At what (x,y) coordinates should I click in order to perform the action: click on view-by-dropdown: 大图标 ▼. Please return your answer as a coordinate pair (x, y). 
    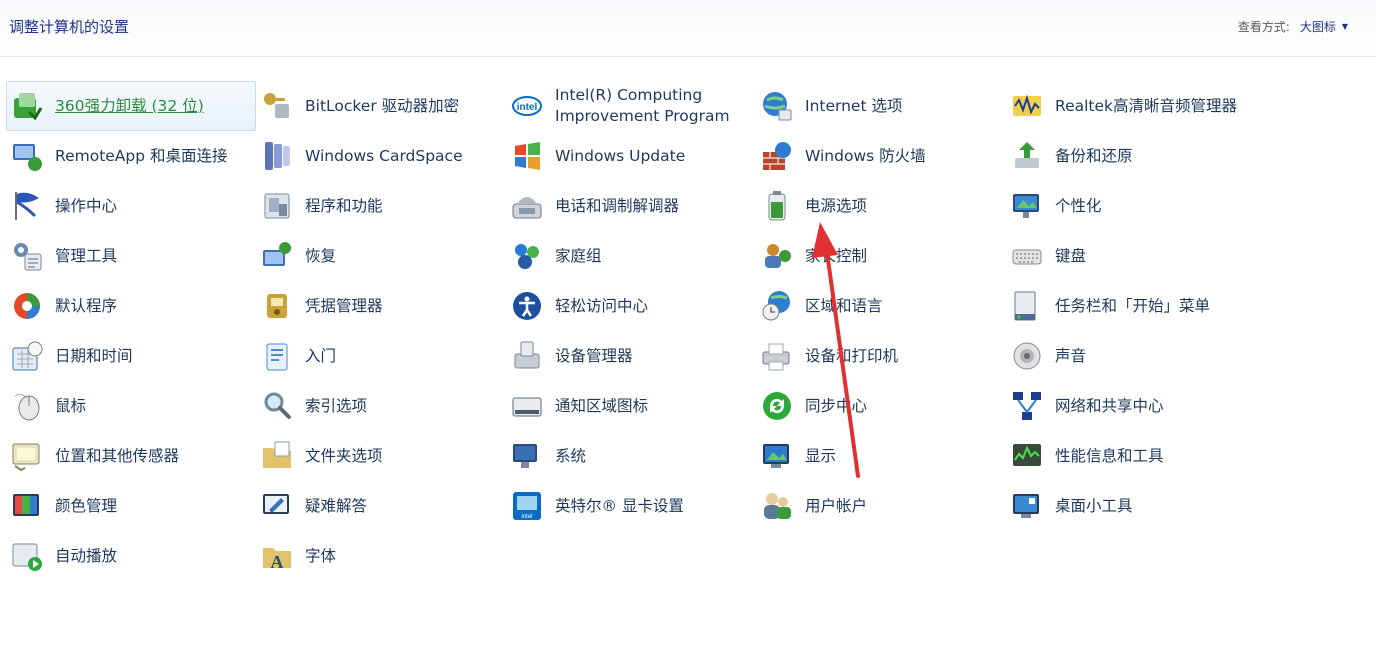
    Looking at the image, I should click on (1324, 26).